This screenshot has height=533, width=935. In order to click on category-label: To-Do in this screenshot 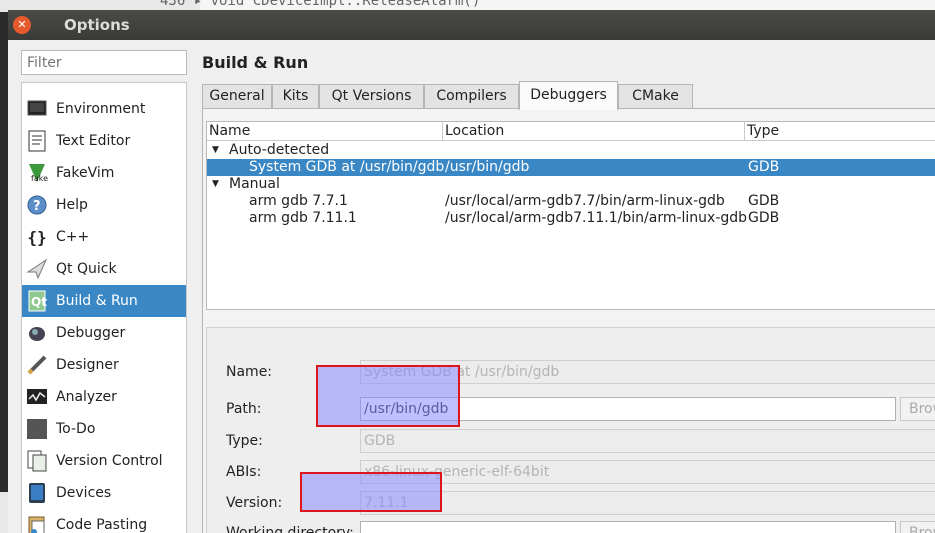, I will do `click(76, 429)`.